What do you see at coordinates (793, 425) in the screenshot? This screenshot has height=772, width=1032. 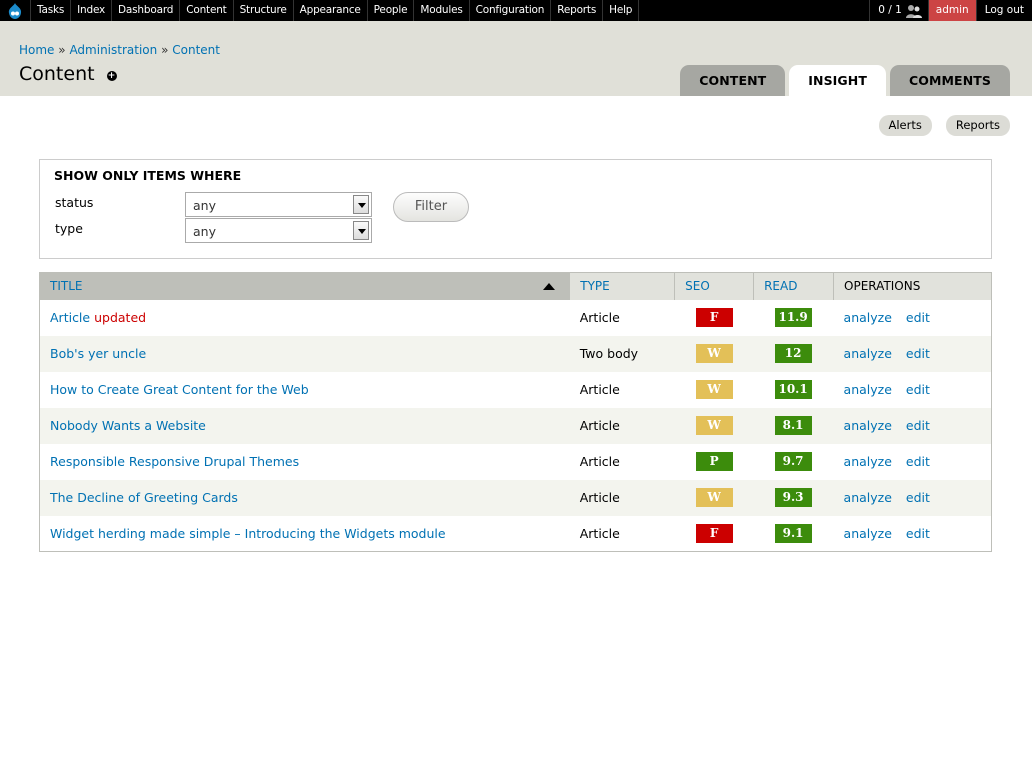 I see `readability-score-badge: 8.1` at bounding box center [793, 425].